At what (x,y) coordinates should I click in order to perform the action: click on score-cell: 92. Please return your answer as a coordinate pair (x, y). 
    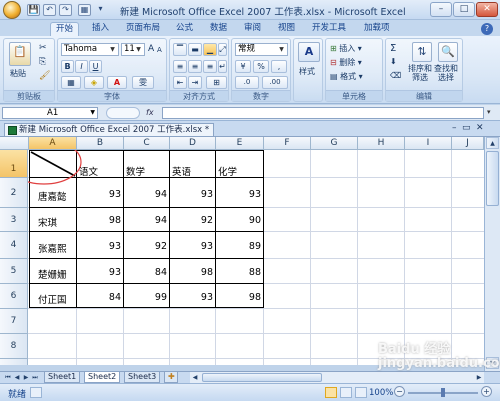
    Looking at the image, I should click on (146, 246).